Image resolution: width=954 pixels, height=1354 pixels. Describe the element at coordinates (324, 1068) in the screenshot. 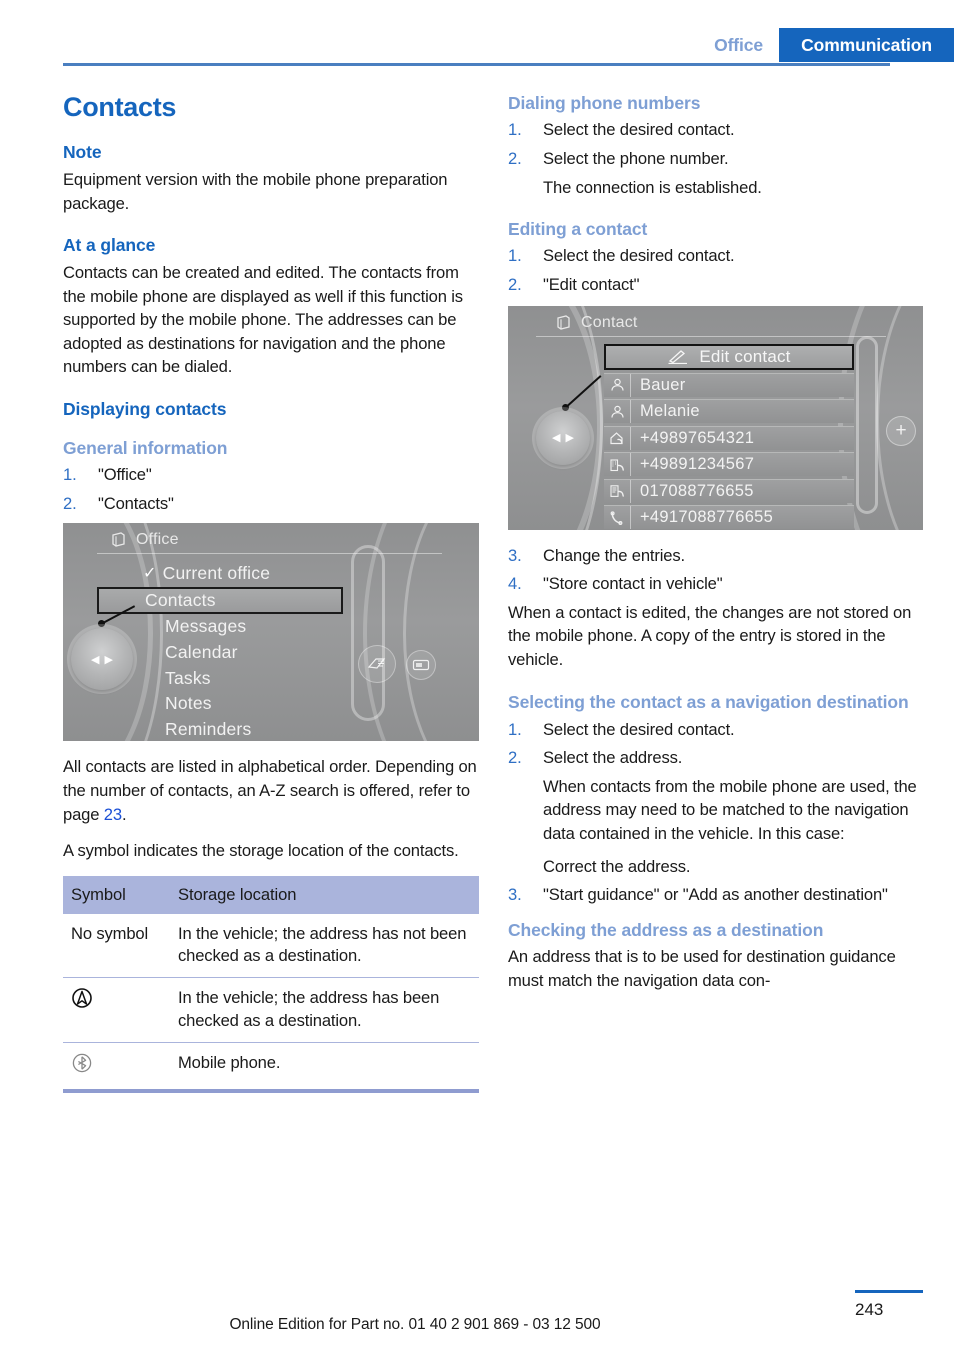

I see `cell-description: Mobile phone.` at that location.